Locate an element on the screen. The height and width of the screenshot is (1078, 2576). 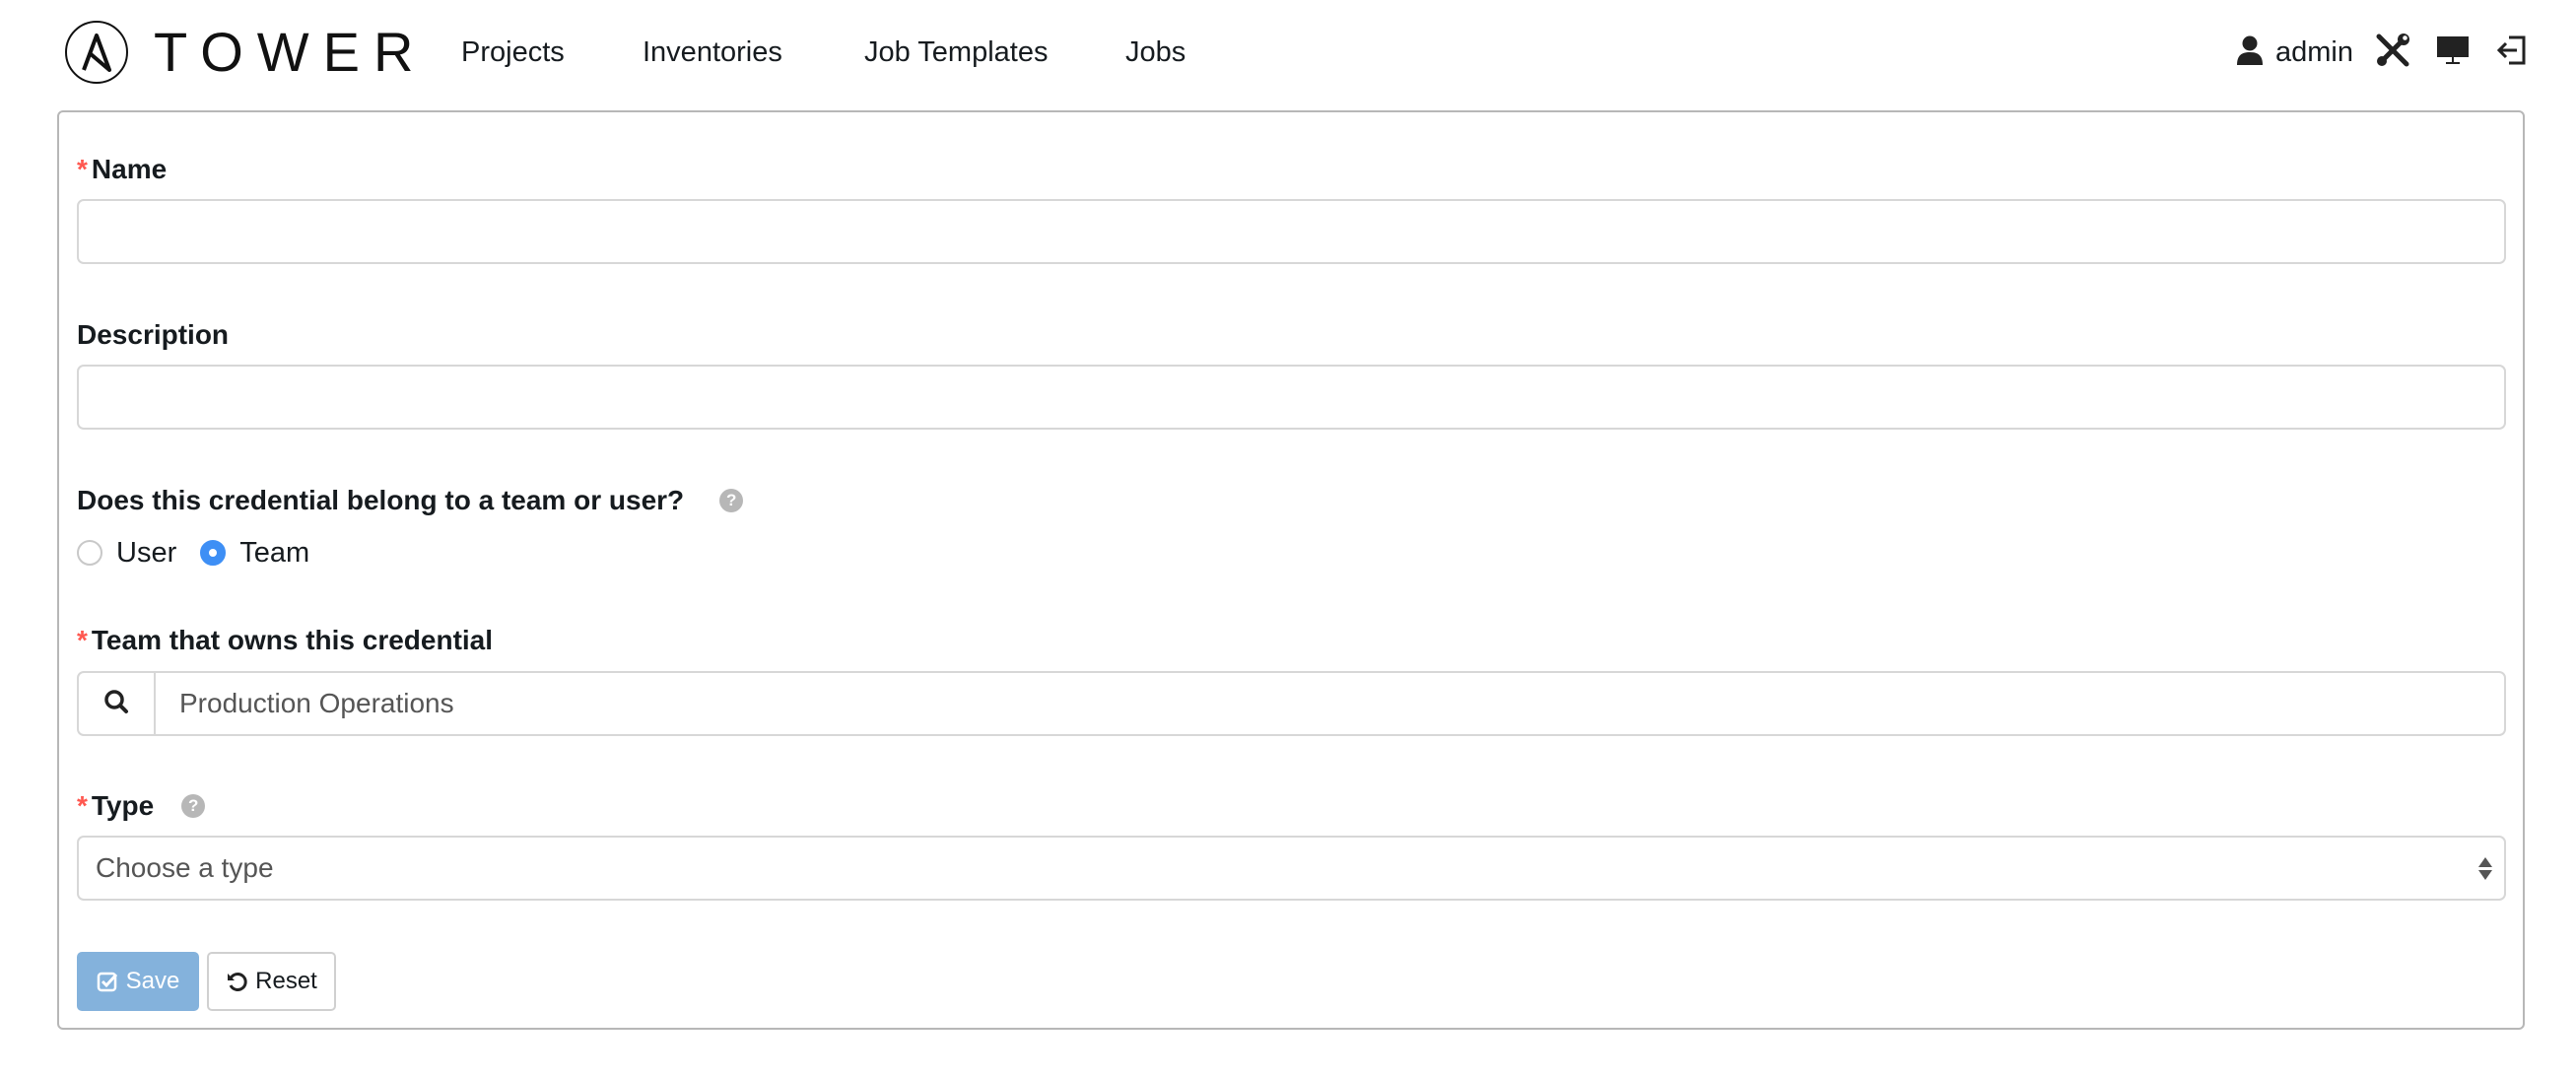
ansible-logo-icon is located at coordinates (96, 52).